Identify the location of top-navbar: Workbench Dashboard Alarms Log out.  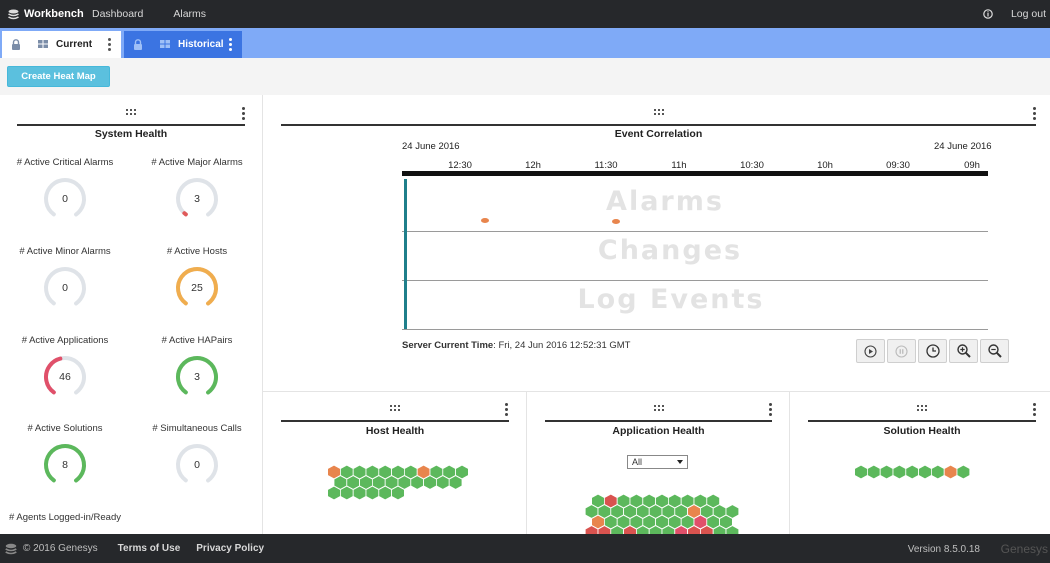
(525, 14).